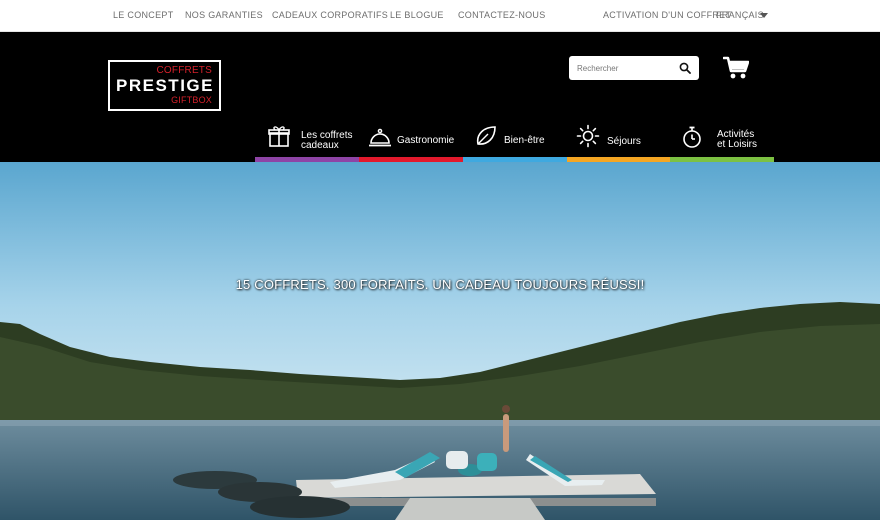 Image resolution: width=880 pixels, height=520 pixels. Describe the element at coordinates (622, 68) in the screenshot. I see `search-input` at that location.